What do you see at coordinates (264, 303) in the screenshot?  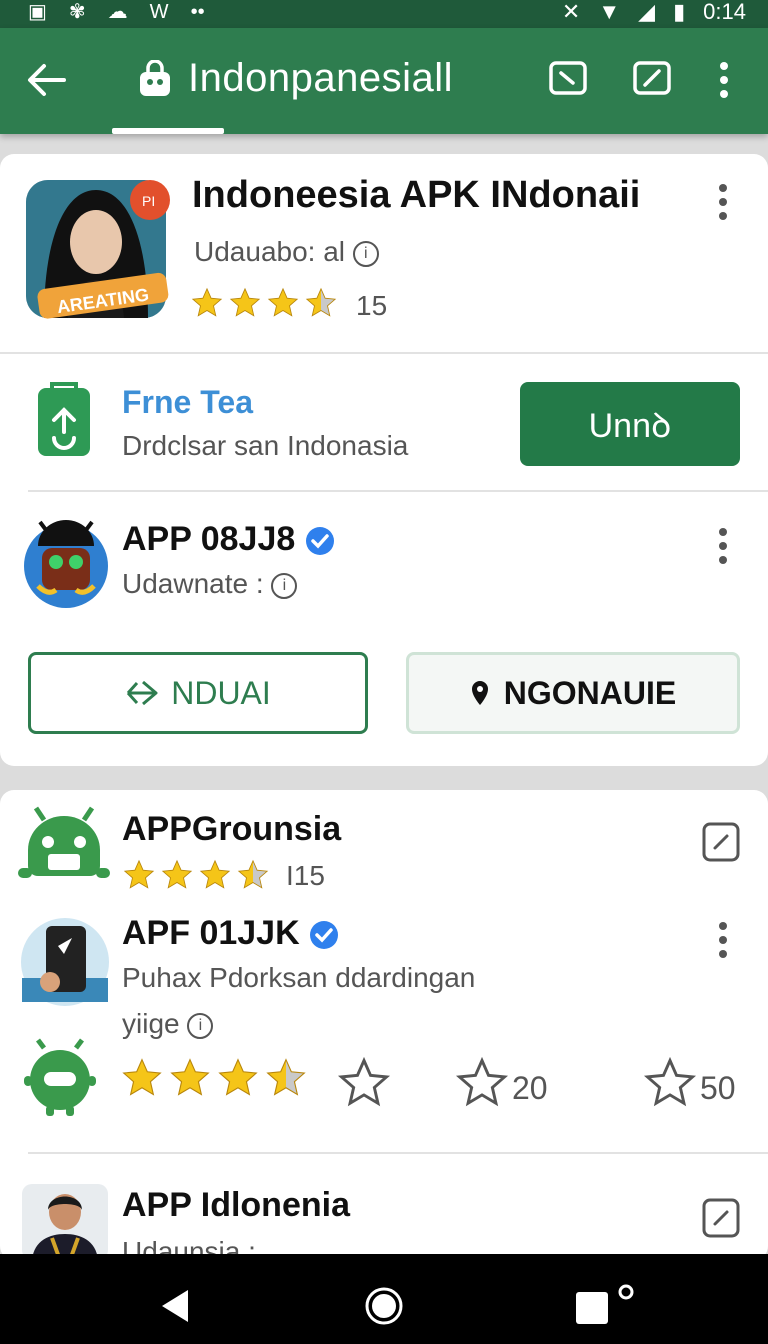 I see `featured-rating-stars` at bounding box center [264, 303].